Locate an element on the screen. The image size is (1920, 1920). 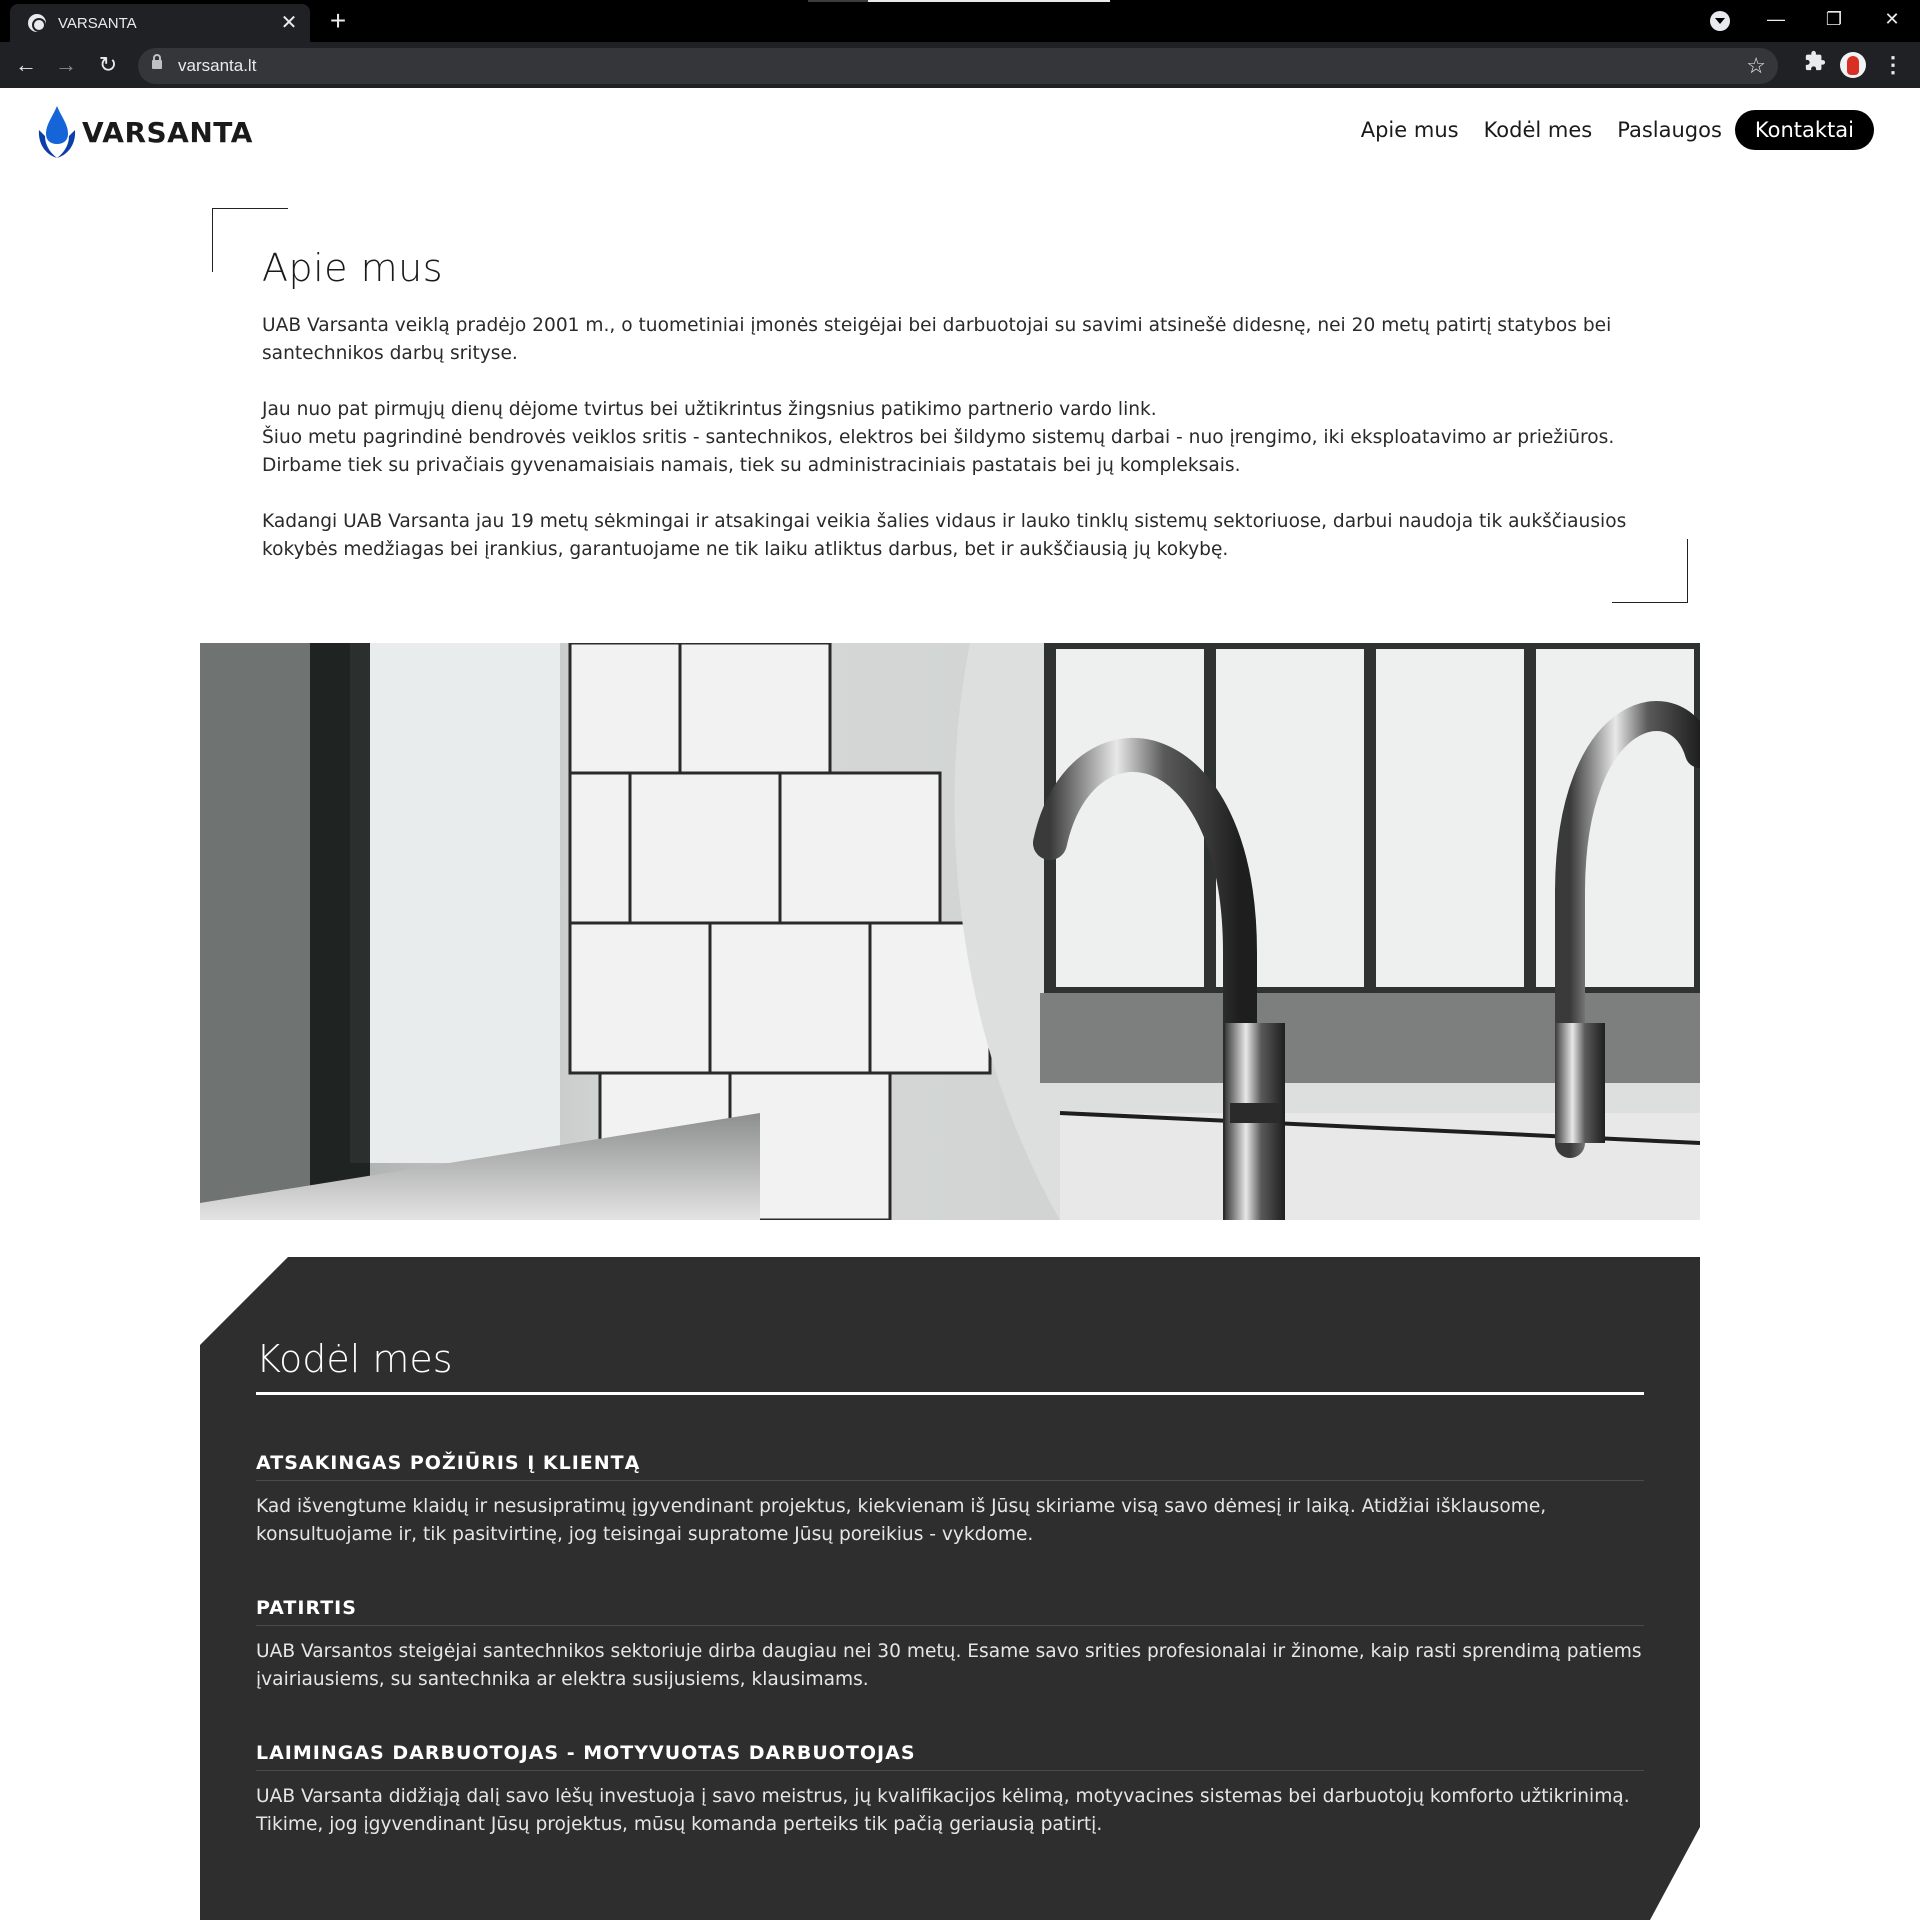
why-item-title: PATIRTIS is located at coordinates (950, 1611).